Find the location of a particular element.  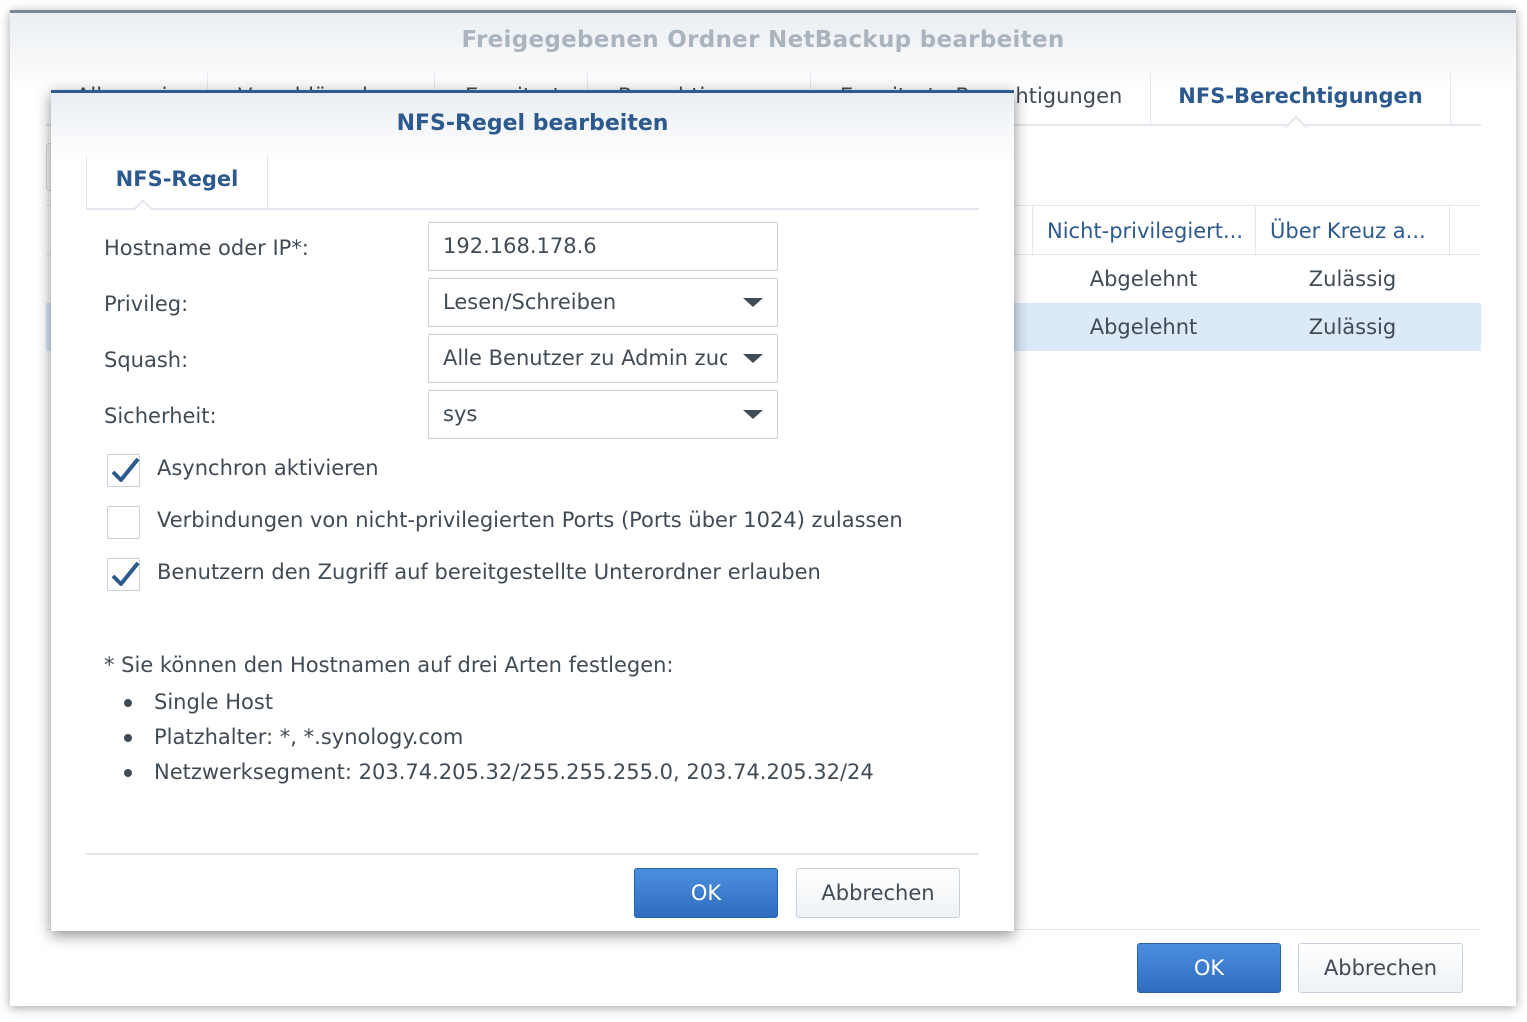

security-select-value: sys is located at coordinates (460, 414).